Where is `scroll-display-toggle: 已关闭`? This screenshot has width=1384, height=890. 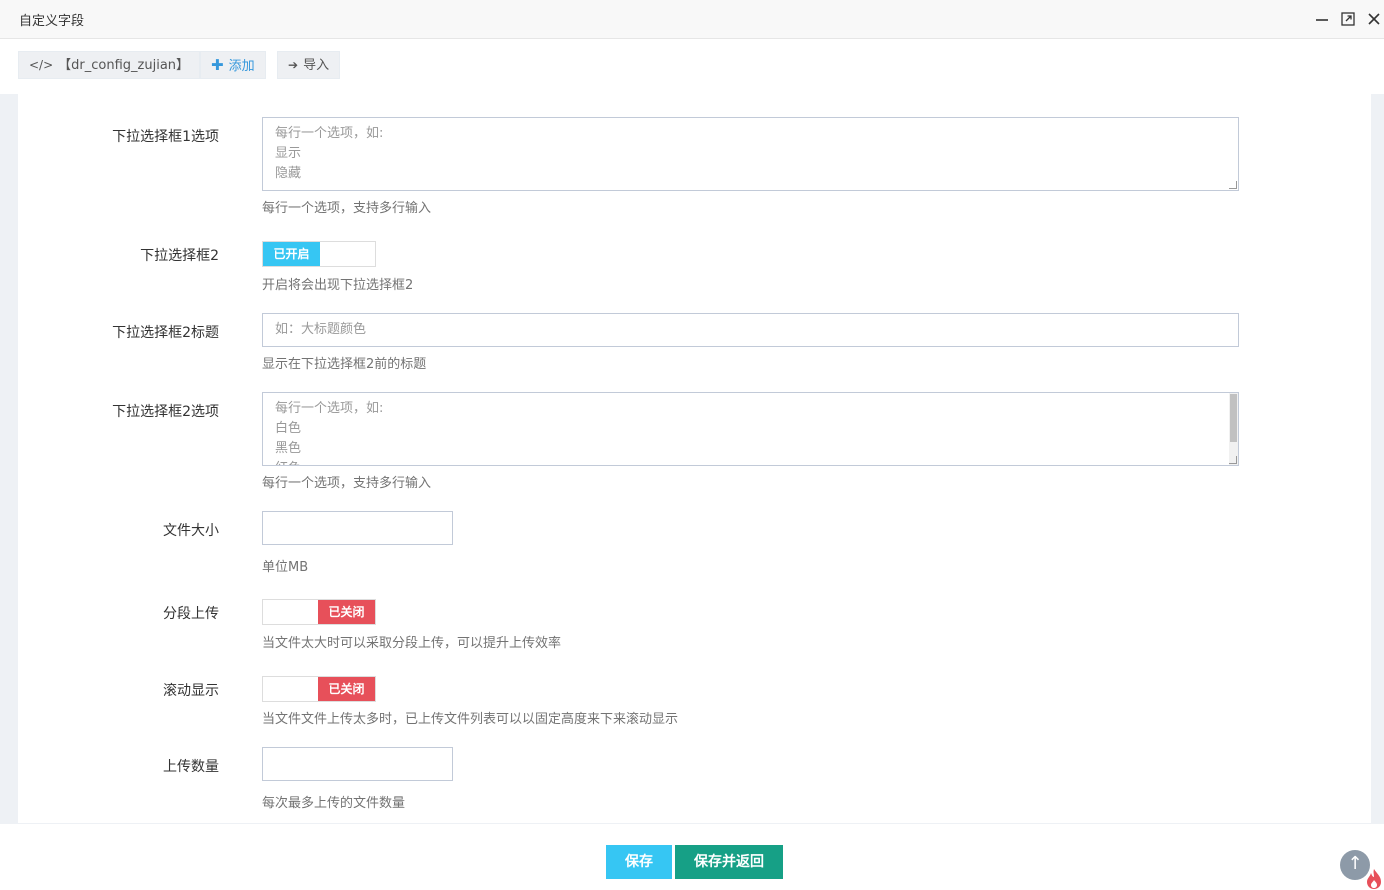 scroll-display-toggle: 已关闭 is located at coordinates (319, 689).